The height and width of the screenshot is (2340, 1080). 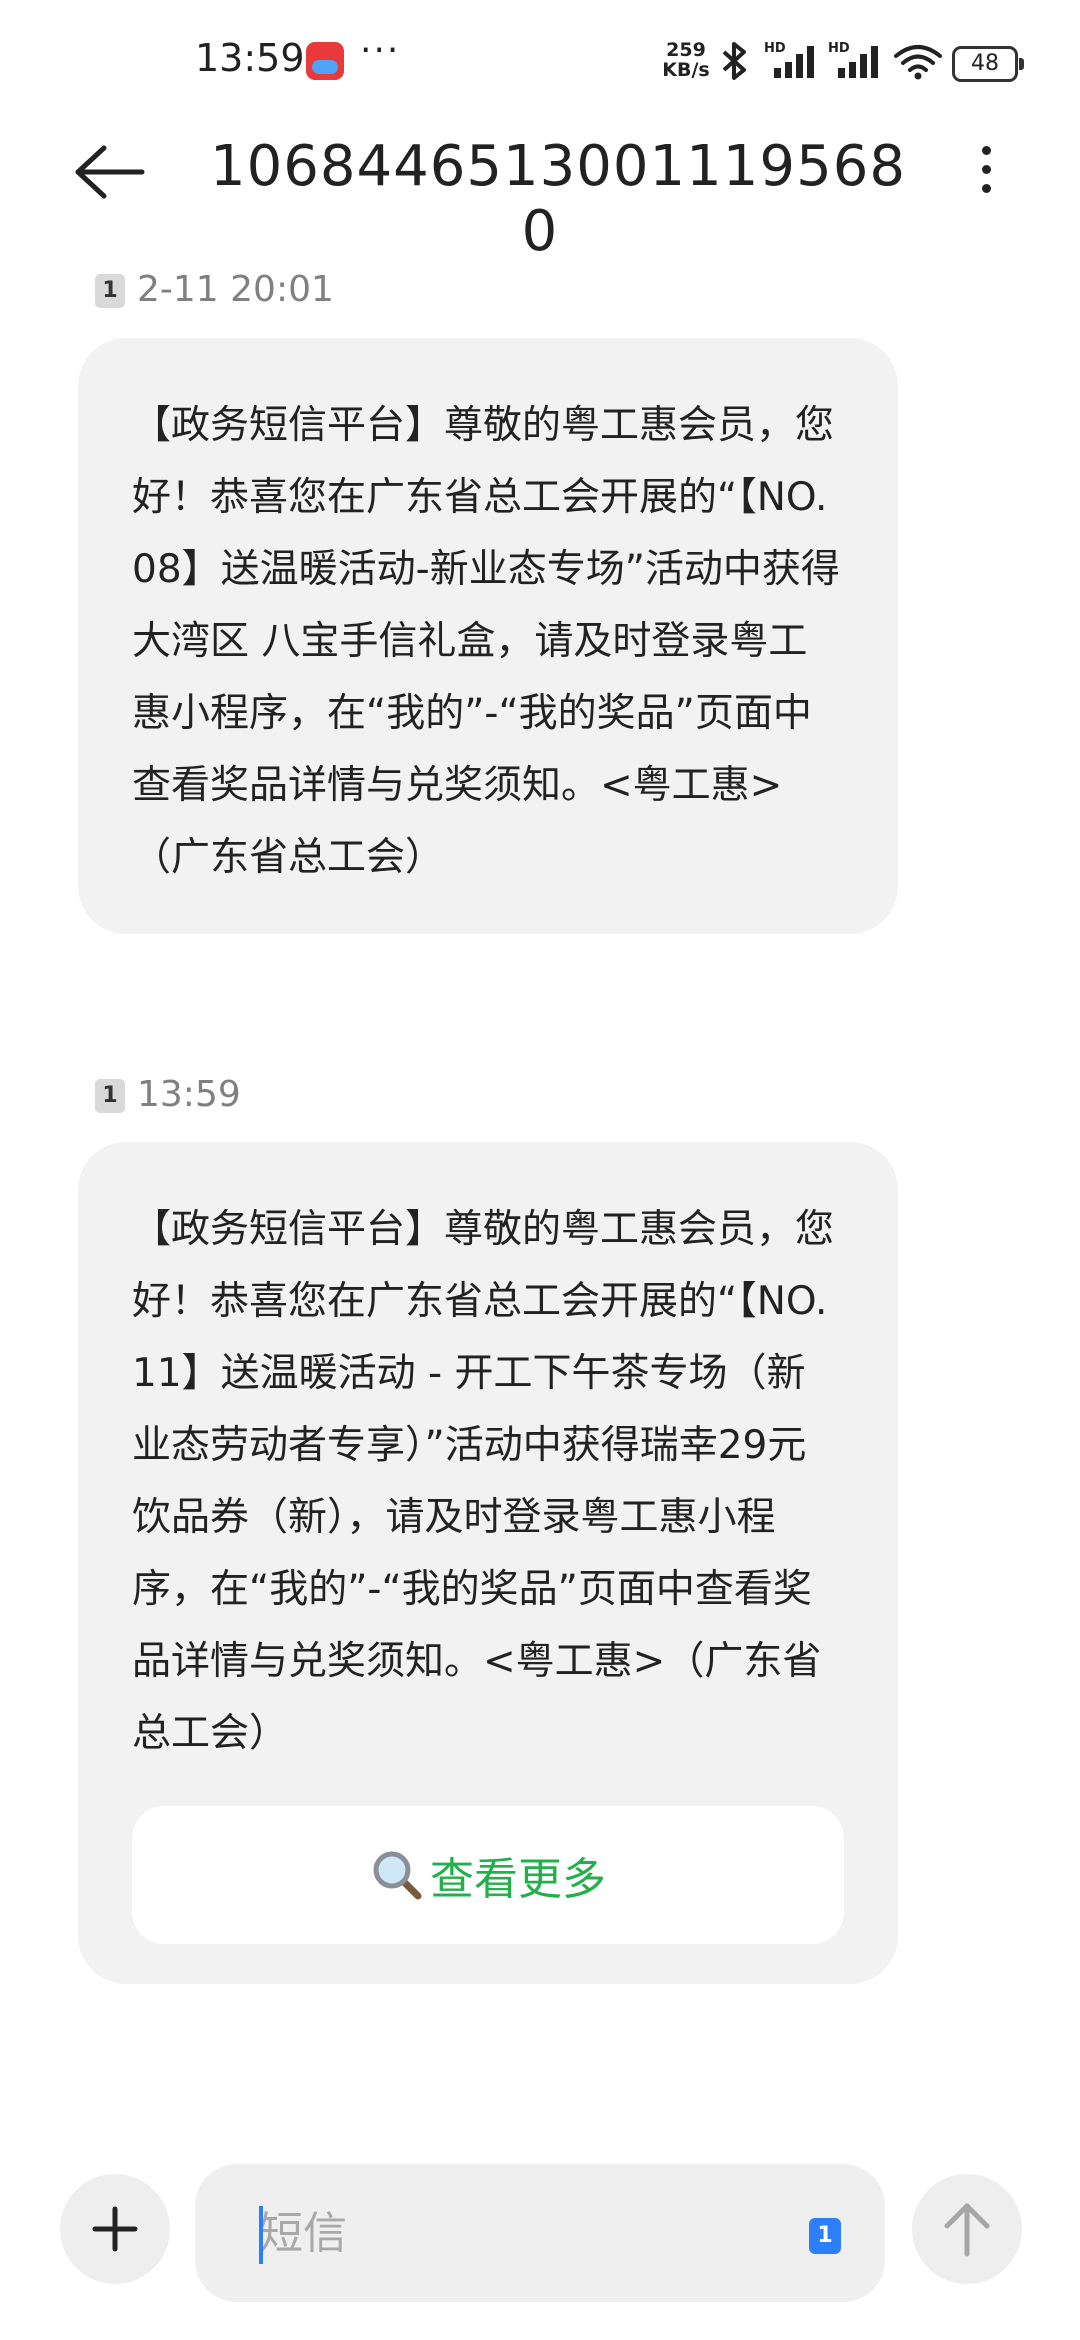 I want to click on arrow-up-icon, so click(x=967, y=2230).